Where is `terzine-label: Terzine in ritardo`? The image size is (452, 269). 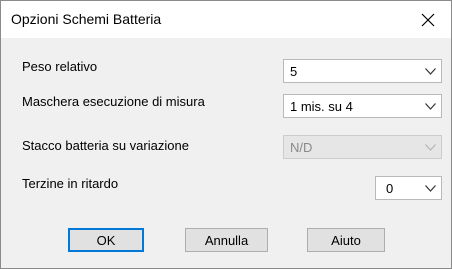 terzine-label: Terzine in ritardo is located at coordinates (70, 183).